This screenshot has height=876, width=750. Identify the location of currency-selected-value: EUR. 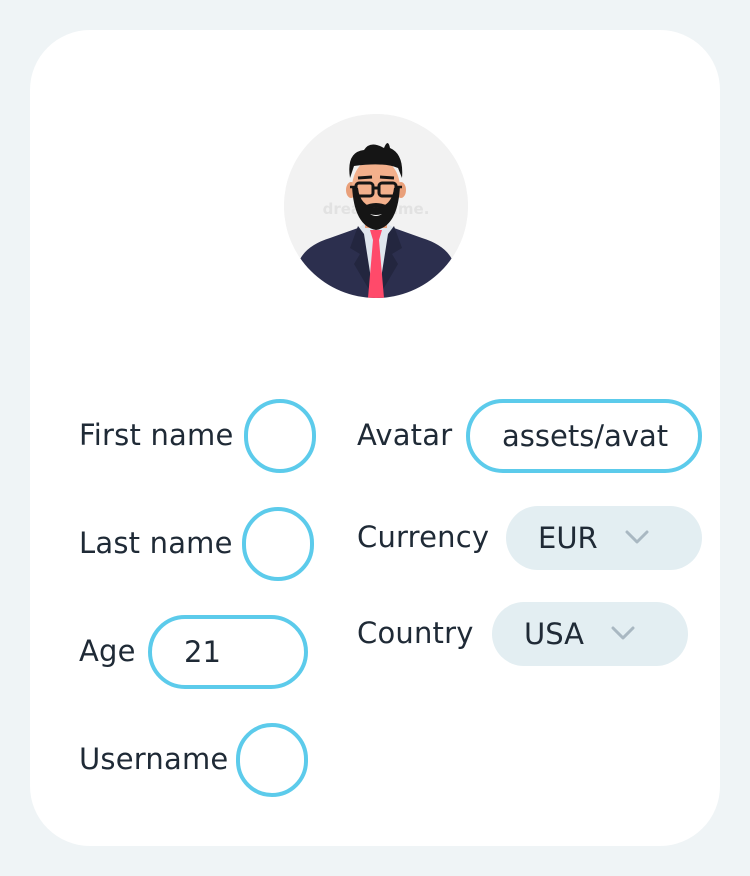
(568, 538).